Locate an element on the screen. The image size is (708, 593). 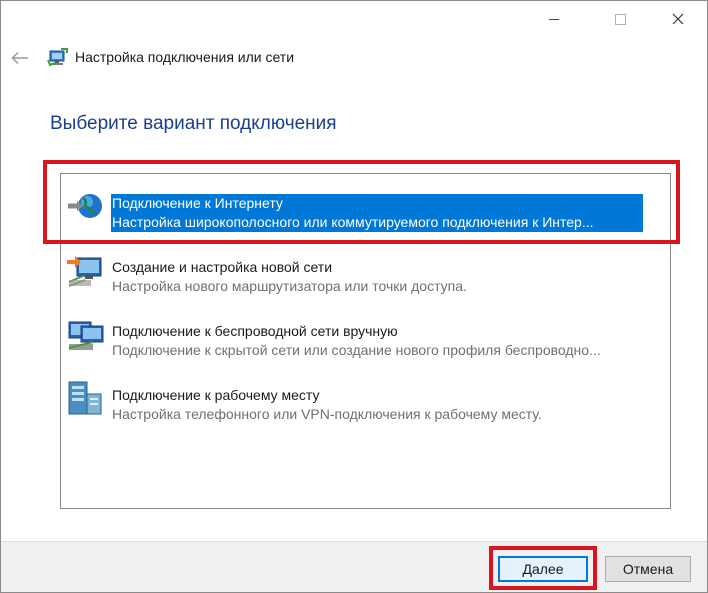
back-button is located at coordinates (20, 58).